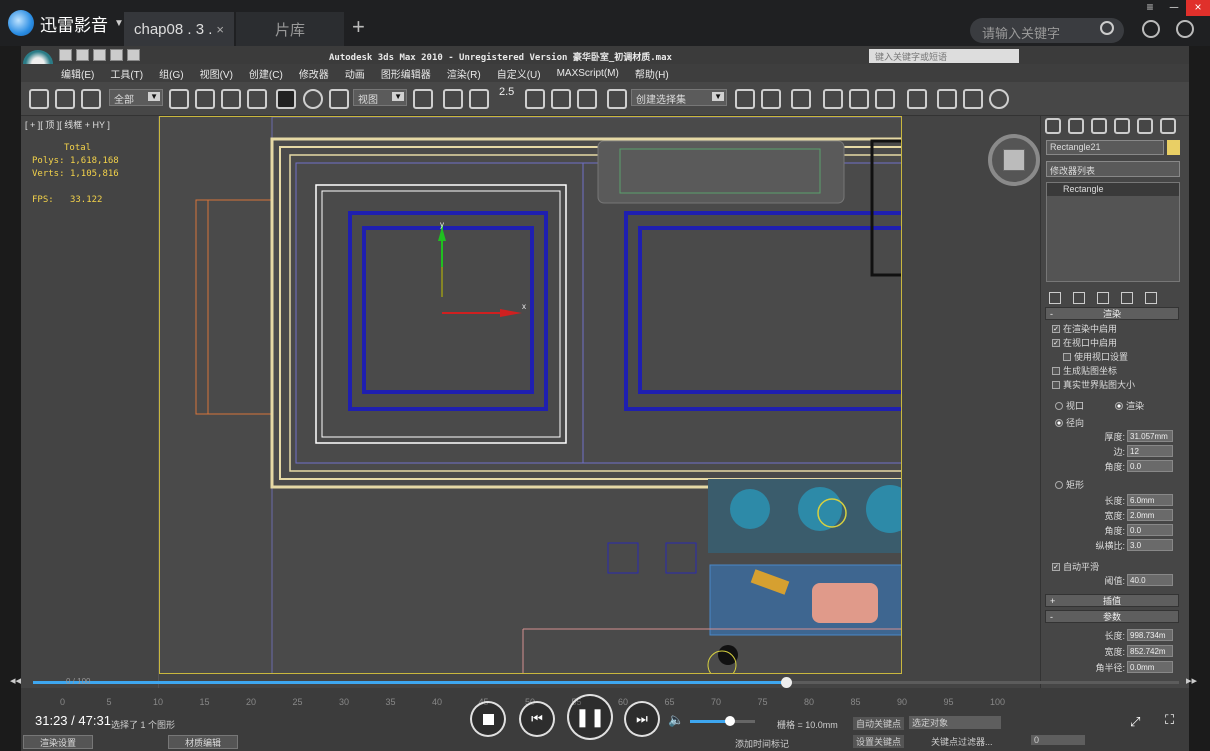 This screenshot has width=1210, height=751. Describe the element at coordinates (205, 99) in the screenshot. I see `select-by-name-icon` at that location.